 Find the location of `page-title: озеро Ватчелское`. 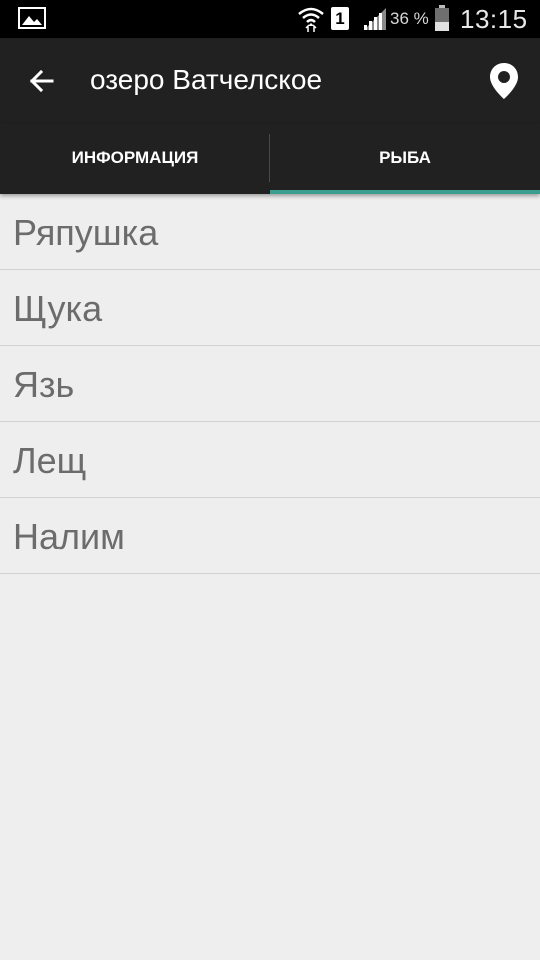

page-title: озеро Ватчелское is located at coordinates (206, 79).